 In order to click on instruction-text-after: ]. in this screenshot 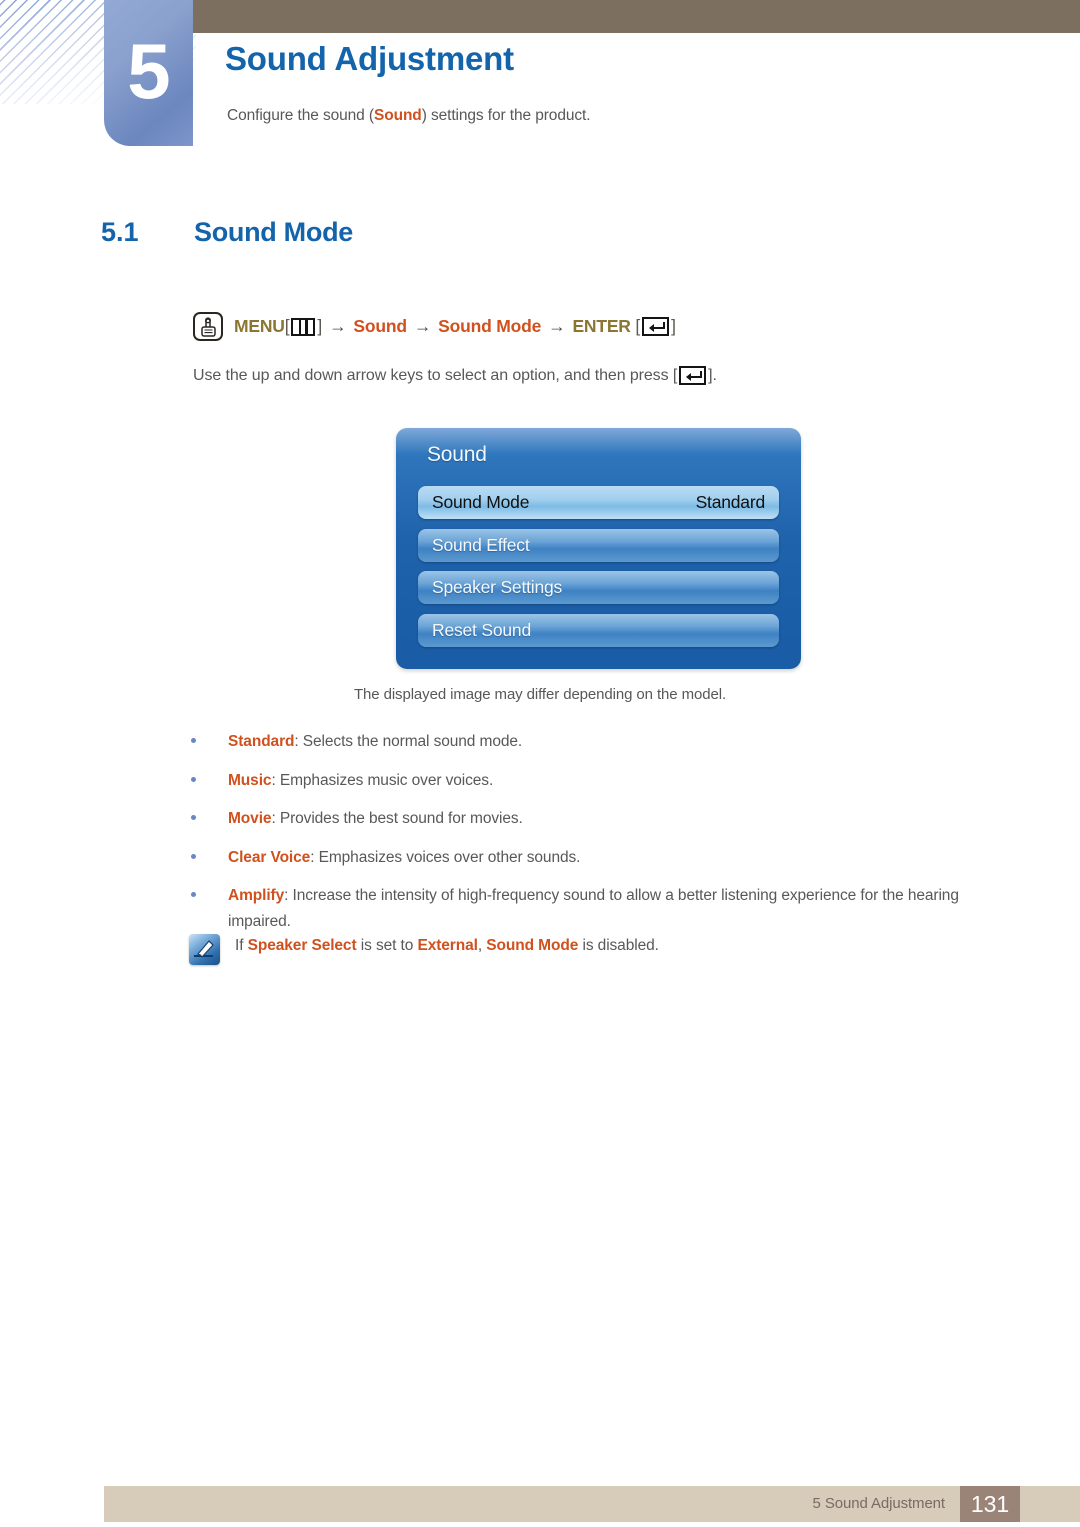, I will do `click(712, 375)`.